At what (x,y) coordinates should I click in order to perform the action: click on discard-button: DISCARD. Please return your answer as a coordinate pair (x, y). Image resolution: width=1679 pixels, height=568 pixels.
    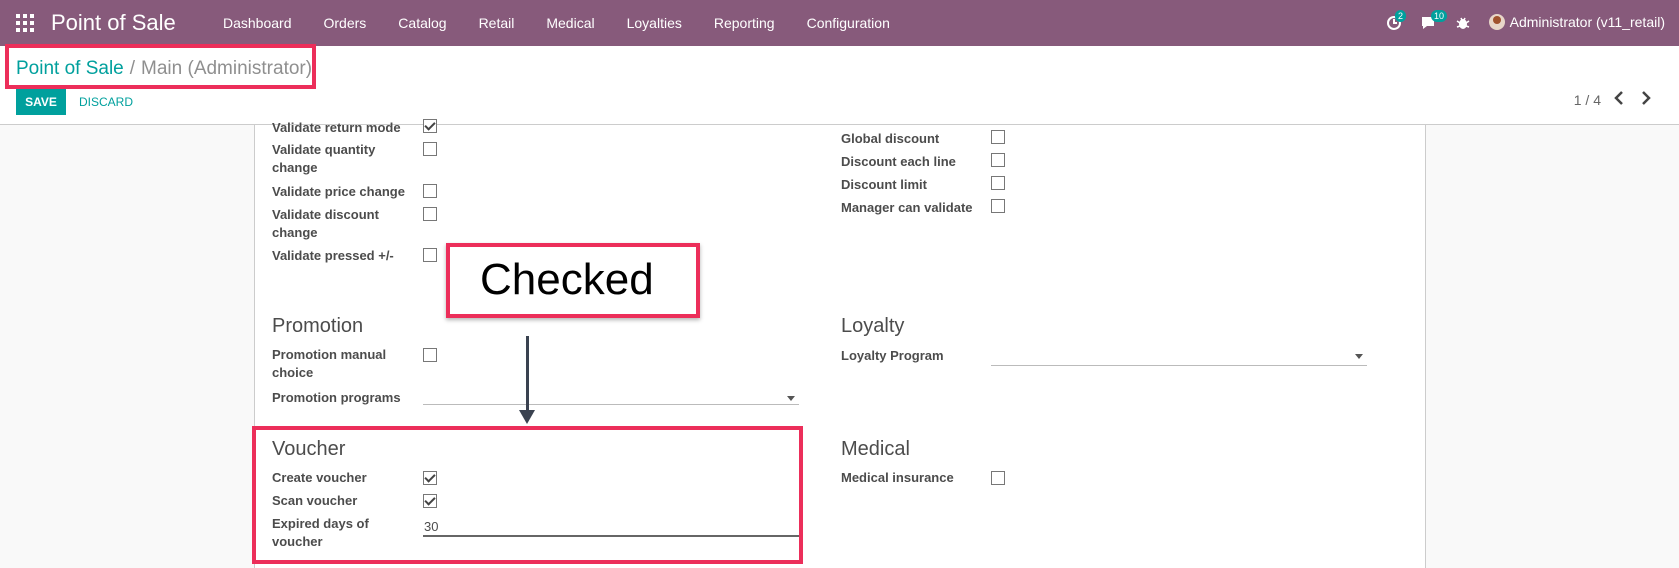
    Looking at the image, I should click on (106, 102).